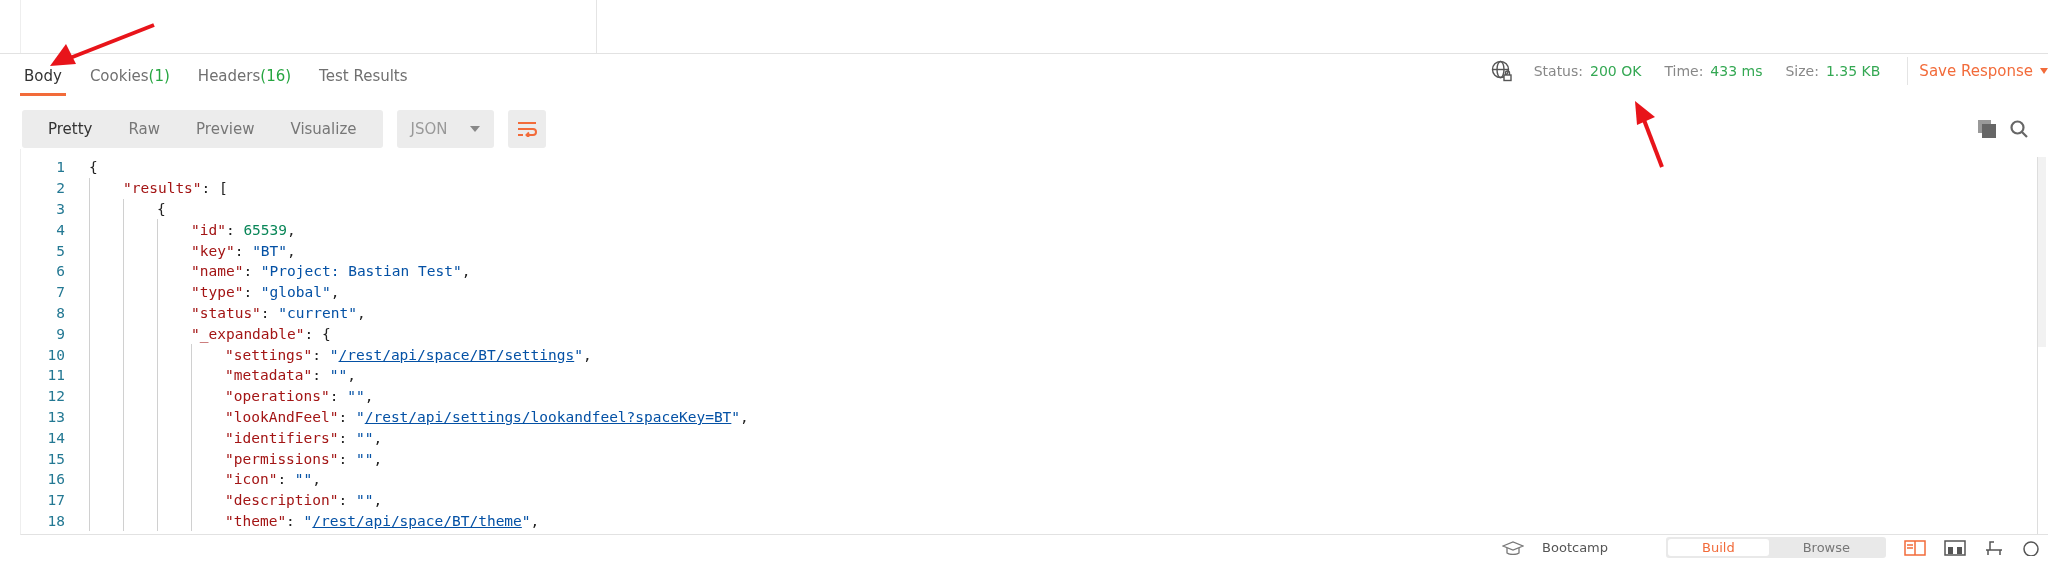 The image size is (2048, 573). Describe the element at coordinates (317, 333) in the screenshot. I see `json-punctuation: : {` at that location.